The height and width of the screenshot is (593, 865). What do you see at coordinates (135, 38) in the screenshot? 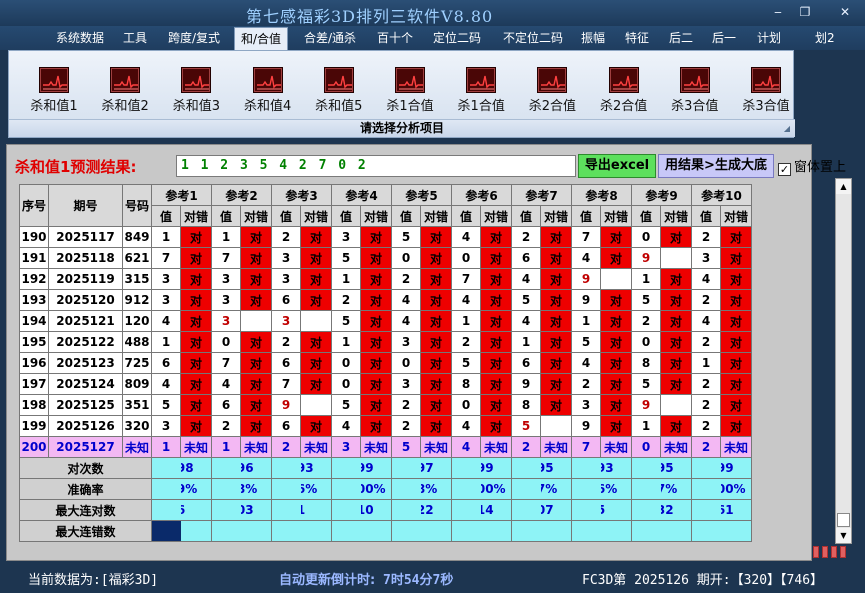
I see `menu-item-1: 工具` at bounding box center [135, 38].